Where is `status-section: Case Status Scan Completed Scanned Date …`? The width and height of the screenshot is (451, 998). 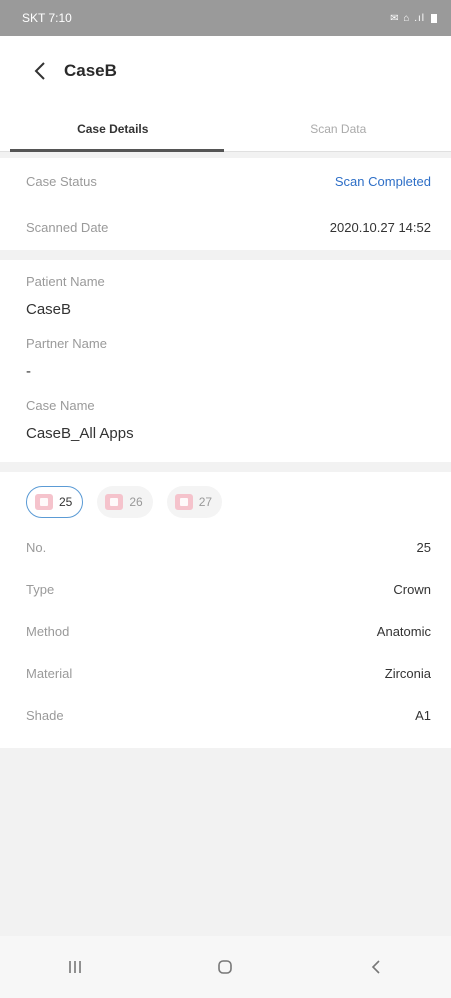
status-section: Case Status Scan Completed Scanned Date … is located at coordinates (225, 204).